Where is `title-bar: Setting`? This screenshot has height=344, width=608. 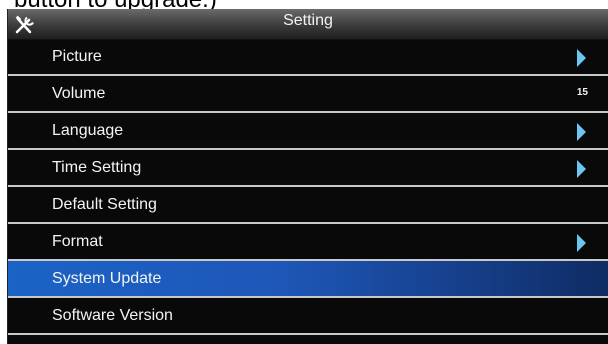
title-bar: Setting is located at coordinates (308, 24).